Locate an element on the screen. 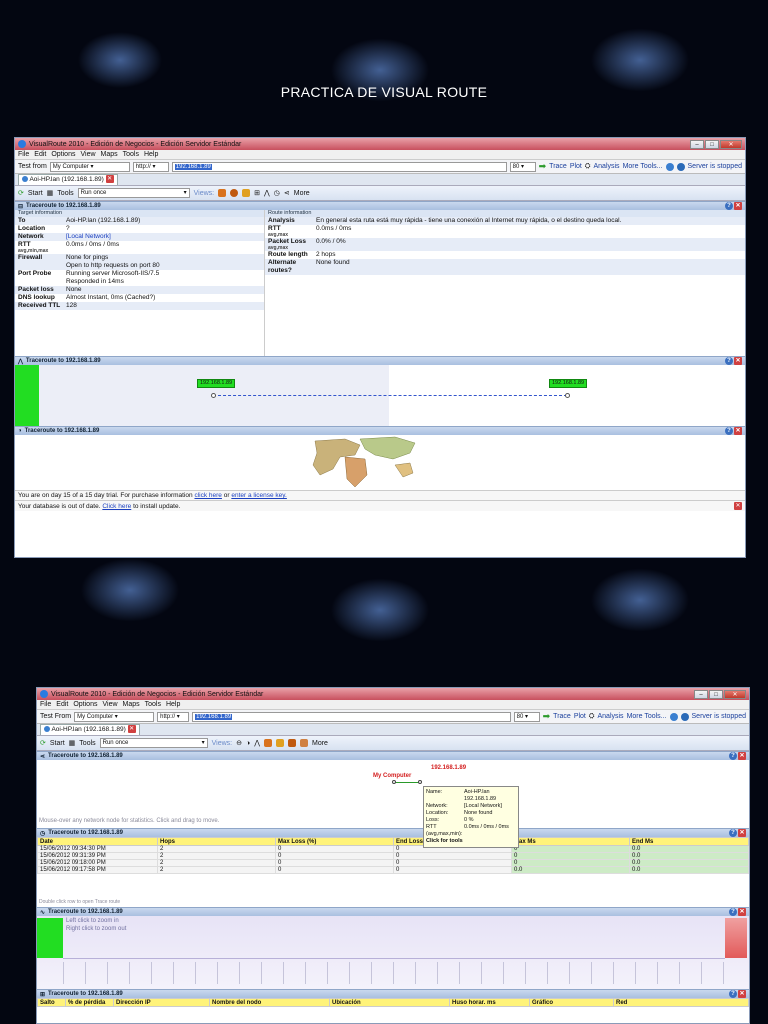  col-date: Date is located at coordinates (97, 841).